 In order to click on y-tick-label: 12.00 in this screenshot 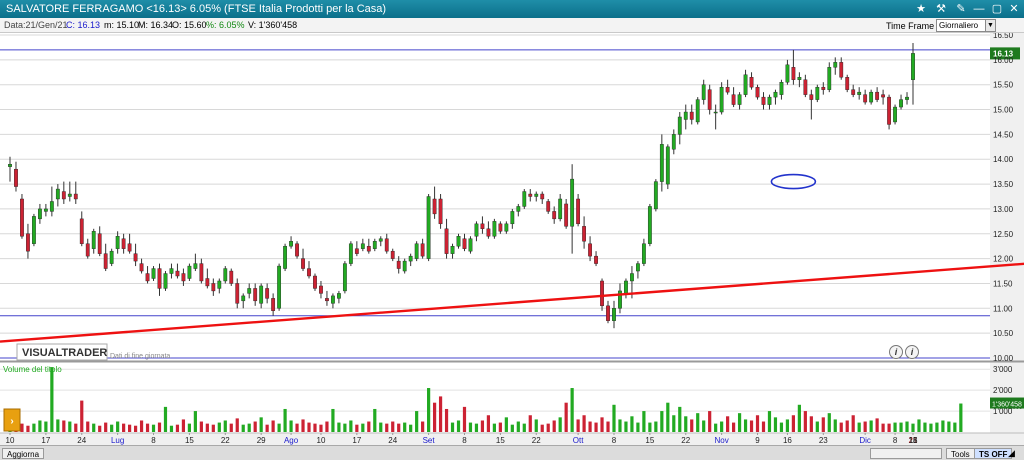, I will do `click(1003, 259)`.